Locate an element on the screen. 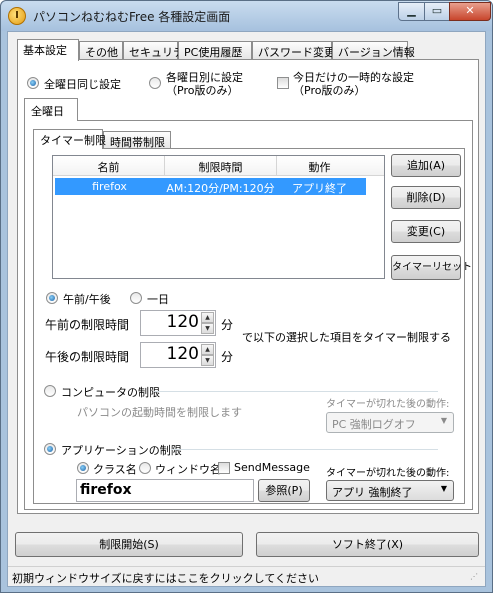  computer-limit-description: パソコンの起動時間を制限します is located at coordinates (159, 412).